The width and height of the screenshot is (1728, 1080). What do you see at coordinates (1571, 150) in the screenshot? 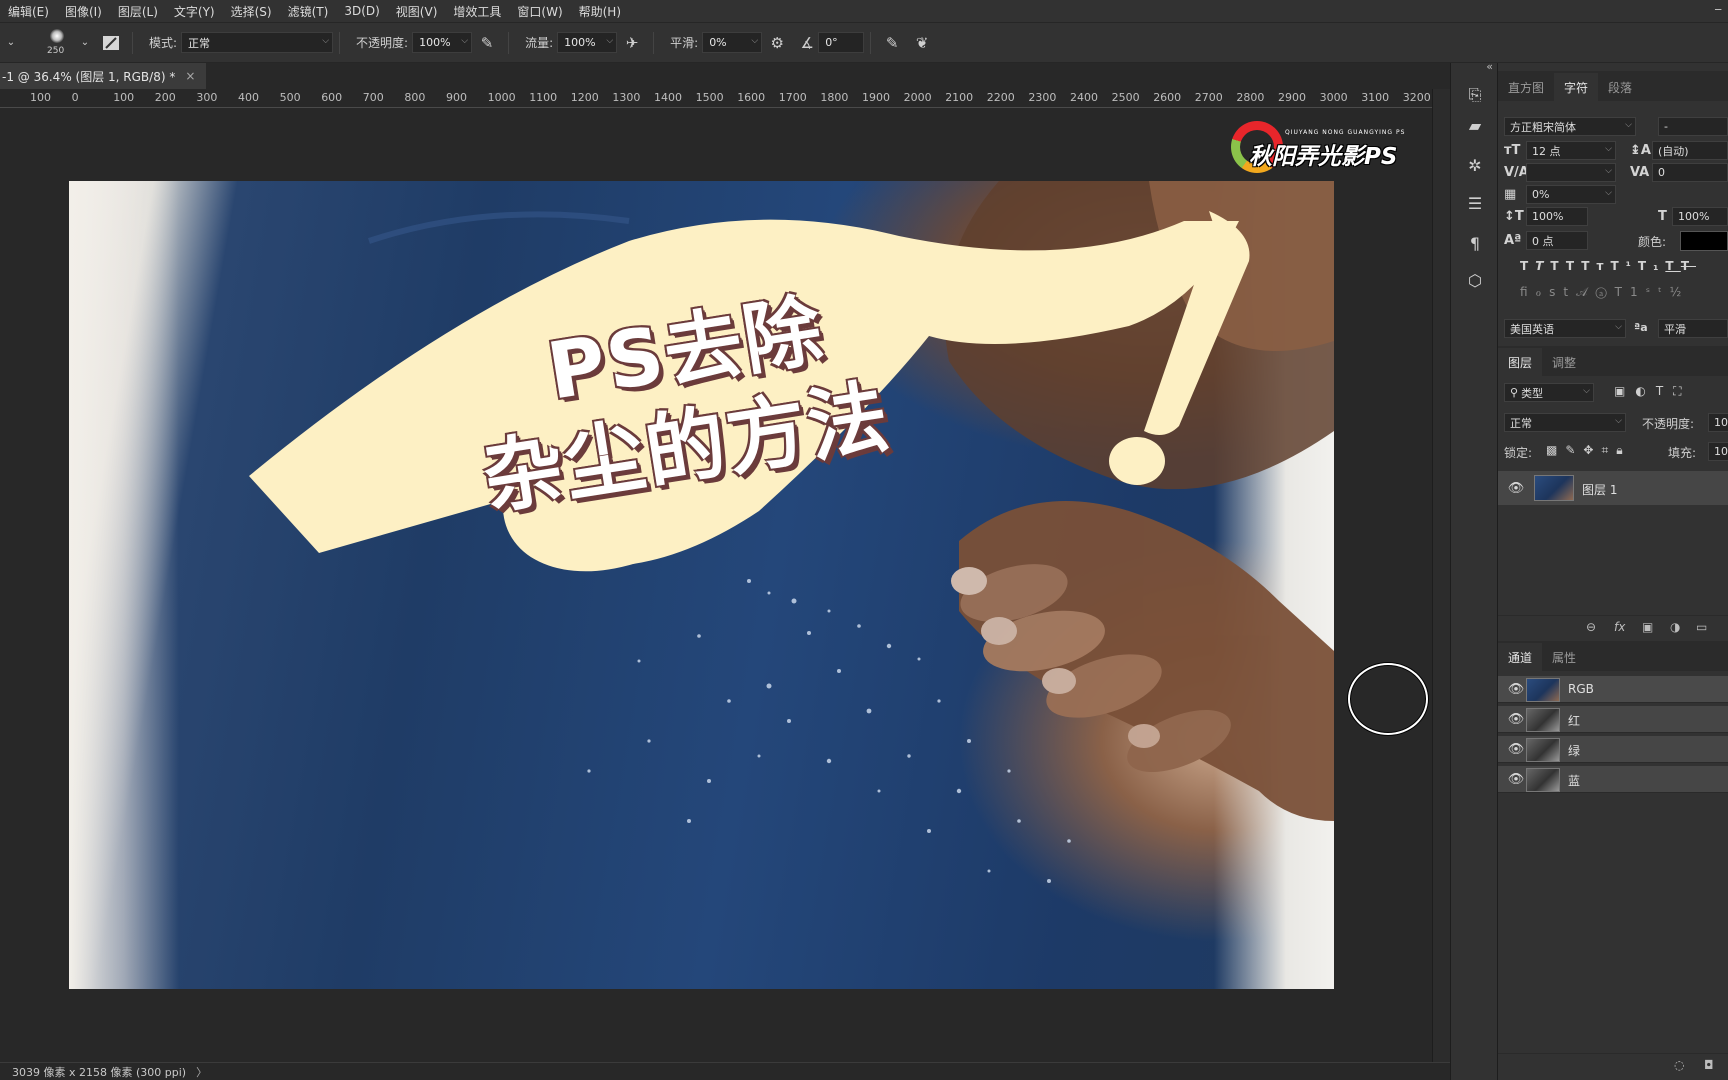
I see `font-size-field: 12 点 ⌵` at bounding box center [1571, 150].